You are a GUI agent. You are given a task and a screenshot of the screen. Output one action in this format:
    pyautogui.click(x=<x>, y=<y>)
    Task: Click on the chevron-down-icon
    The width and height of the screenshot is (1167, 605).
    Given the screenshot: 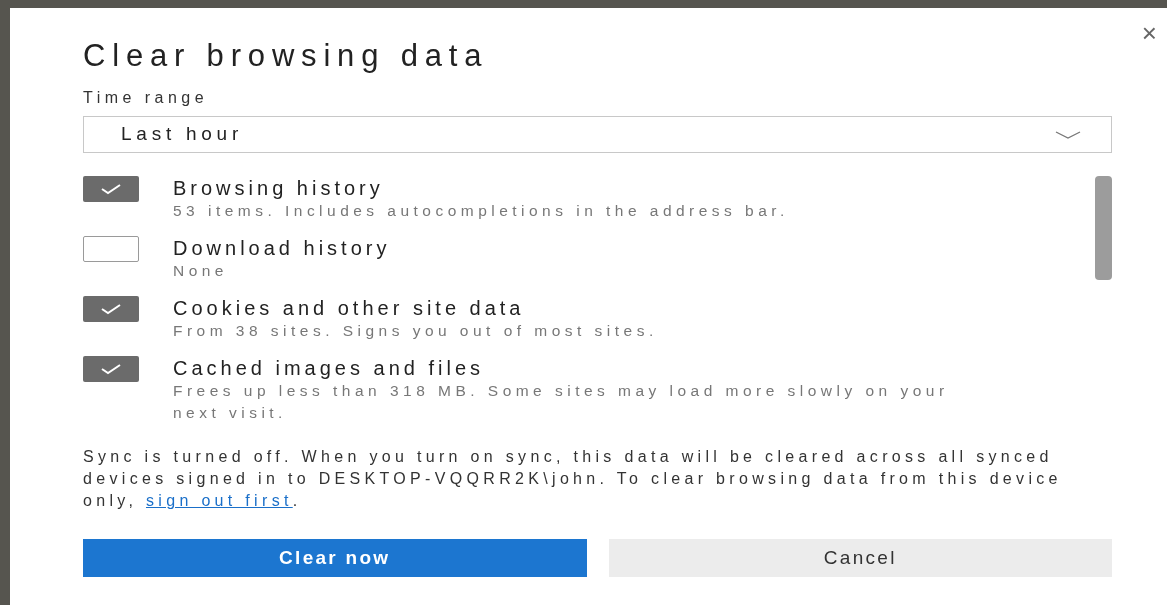 What is the action you would take?
    pyautogui.click(x=1068, y=134)
    